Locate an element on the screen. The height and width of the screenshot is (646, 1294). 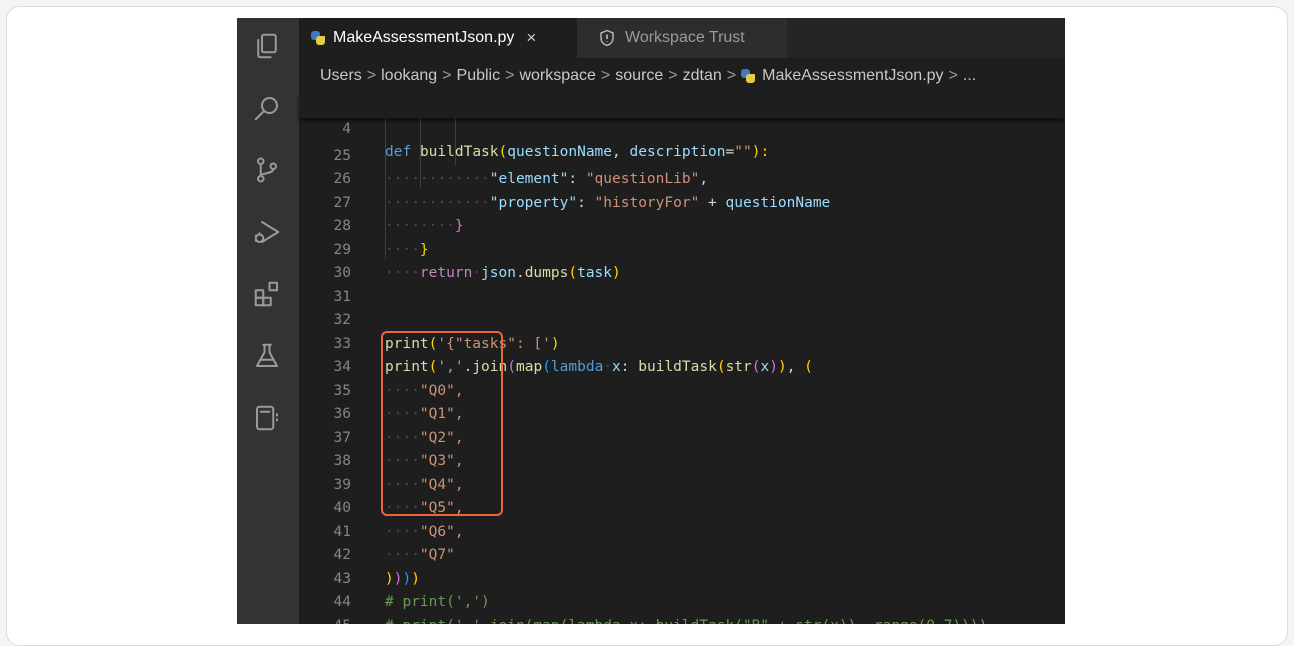
breadcrumb-item: zdtan is located at coordinates (702, 76).